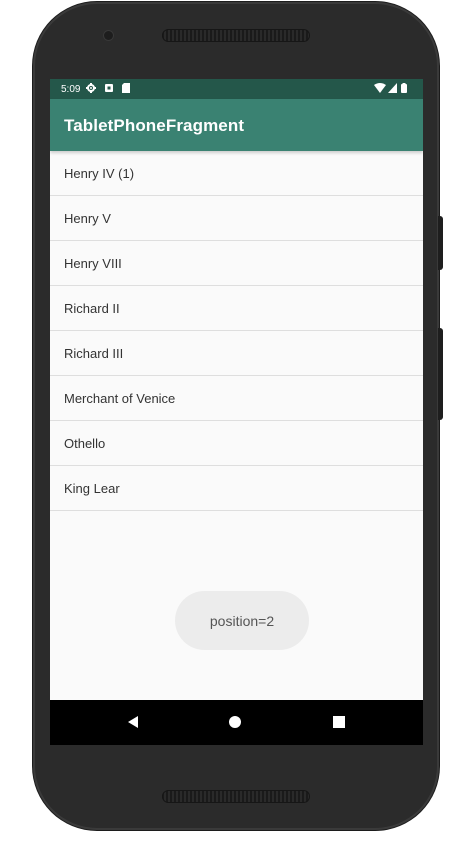 The height and width of the screenshot is (844, 472). I want to click on list-item-label: Richard II, so click(92, 308).